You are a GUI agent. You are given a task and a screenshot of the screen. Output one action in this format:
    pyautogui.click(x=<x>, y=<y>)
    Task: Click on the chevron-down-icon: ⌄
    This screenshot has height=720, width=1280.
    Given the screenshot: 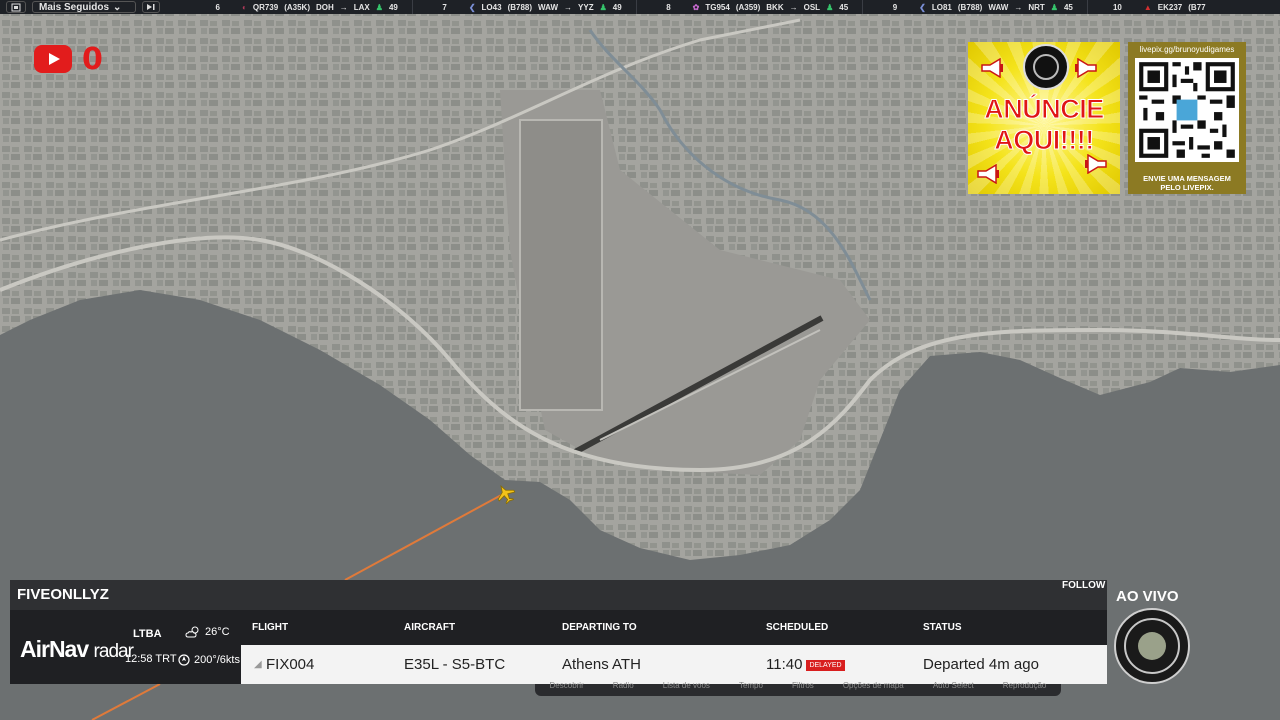 What is the action you would take?
    pyautogui.click(x=117, y=7)
    